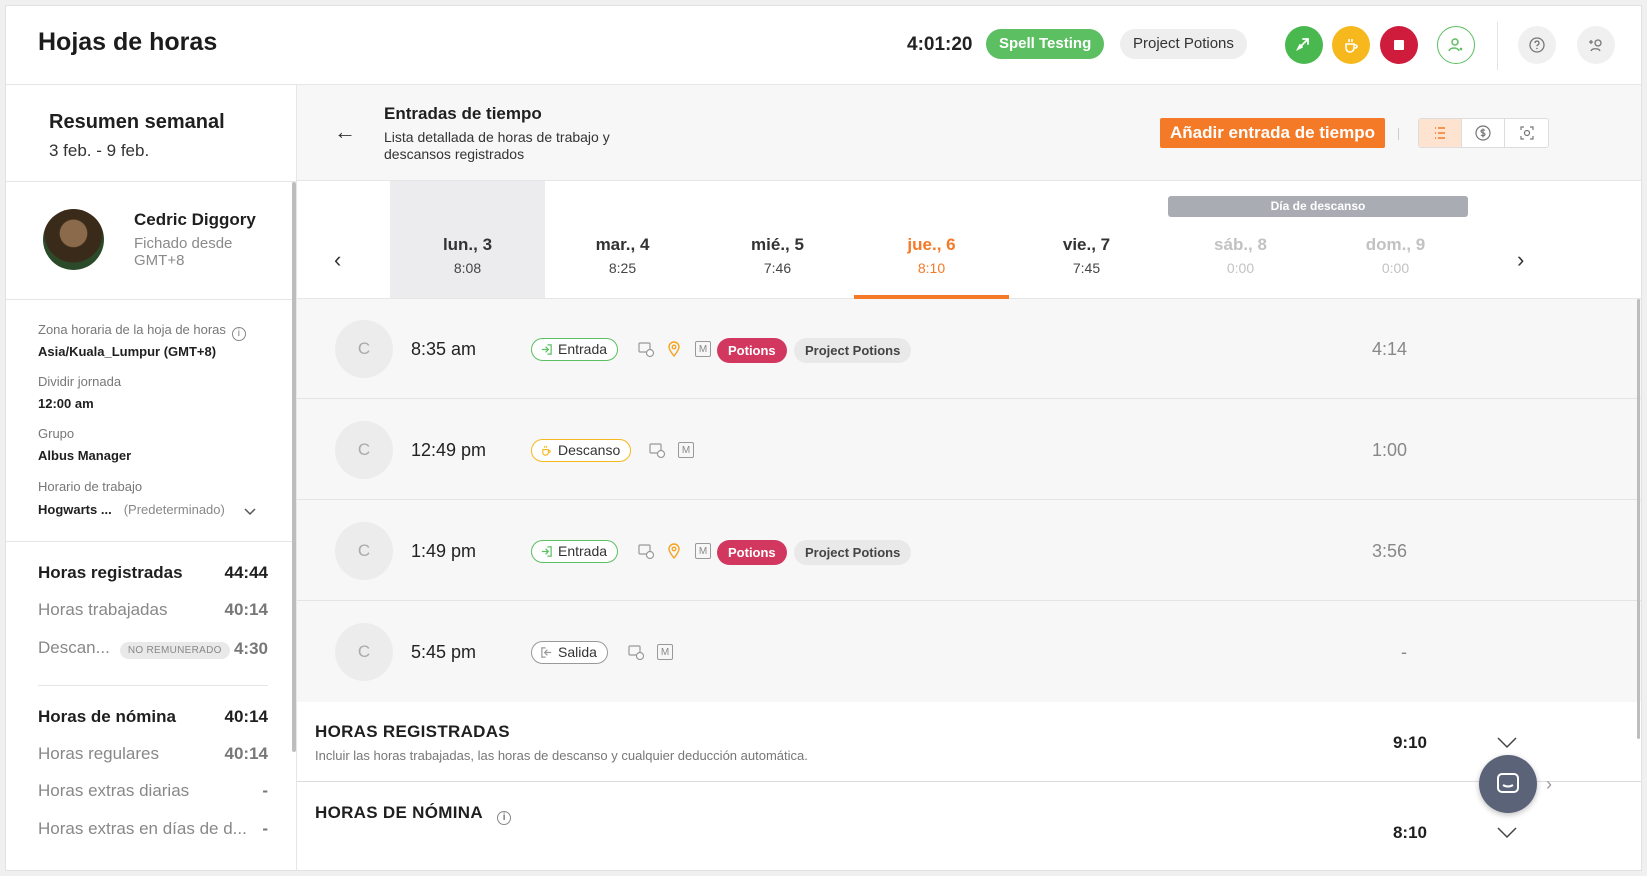  Describe the element at coordinates (1183, 44) in the screenshot. I see `project-pill: Project Potions` at that location.